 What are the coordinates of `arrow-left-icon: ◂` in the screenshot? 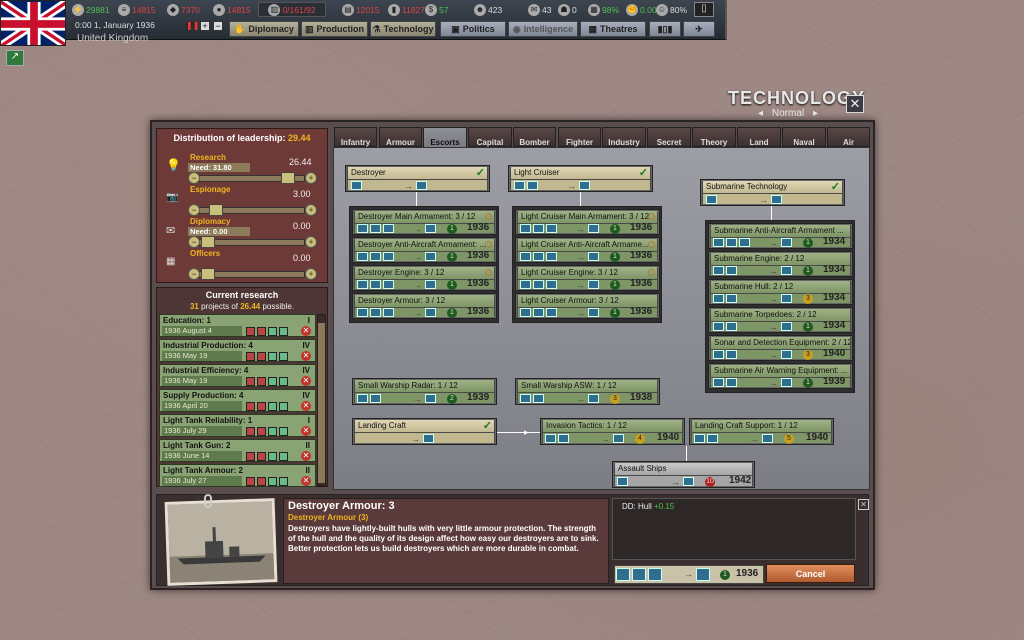 It's located at (760, 113).